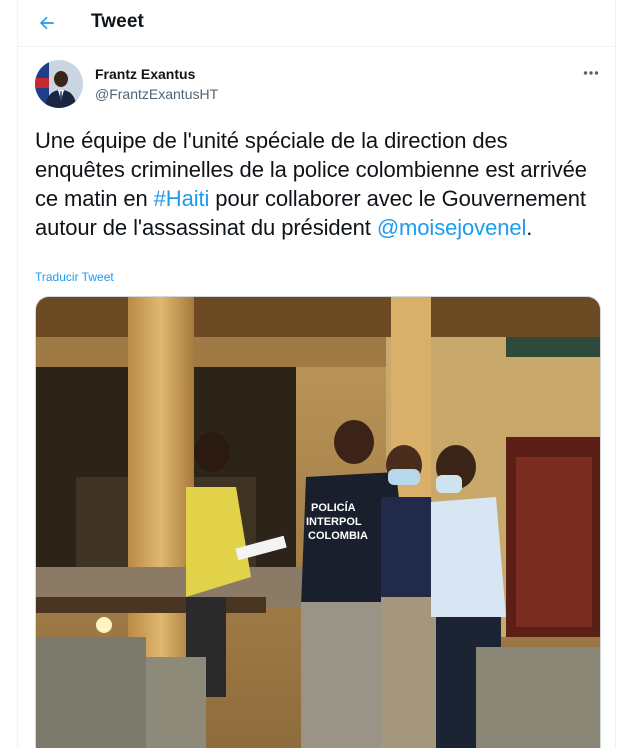  I want to click on arrow-left-icon, so click(47, 23).